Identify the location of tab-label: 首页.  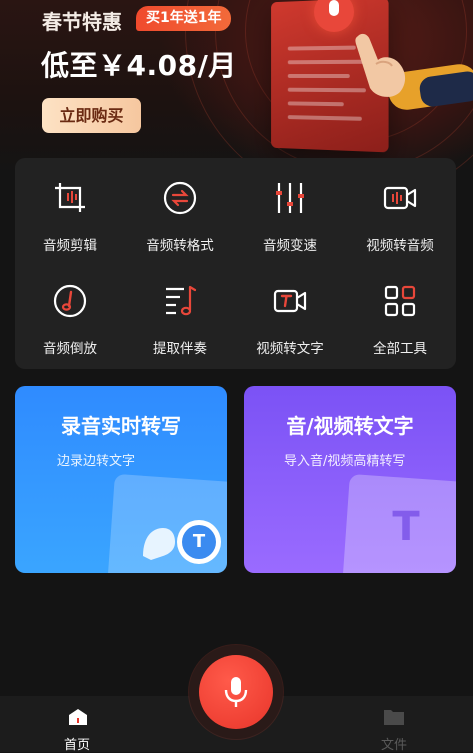
(76, 745).